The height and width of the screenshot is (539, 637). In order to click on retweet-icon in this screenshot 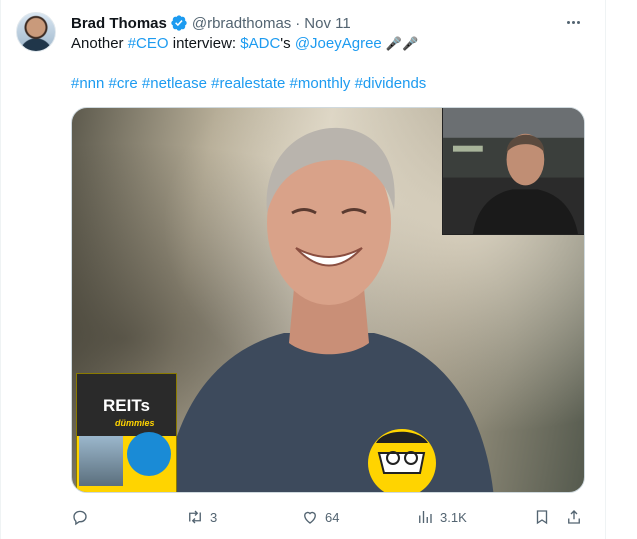, I will do `click(195, 517)`.